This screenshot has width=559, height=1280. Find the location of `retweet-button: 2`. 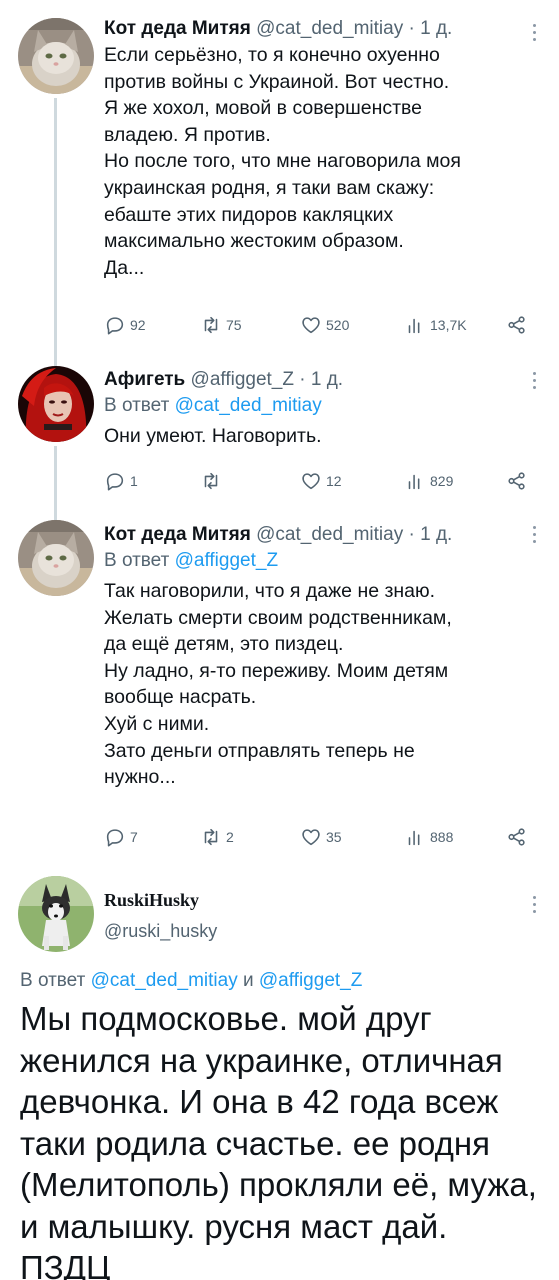

retweet-button: 2 is located at coordinates (217, 837).